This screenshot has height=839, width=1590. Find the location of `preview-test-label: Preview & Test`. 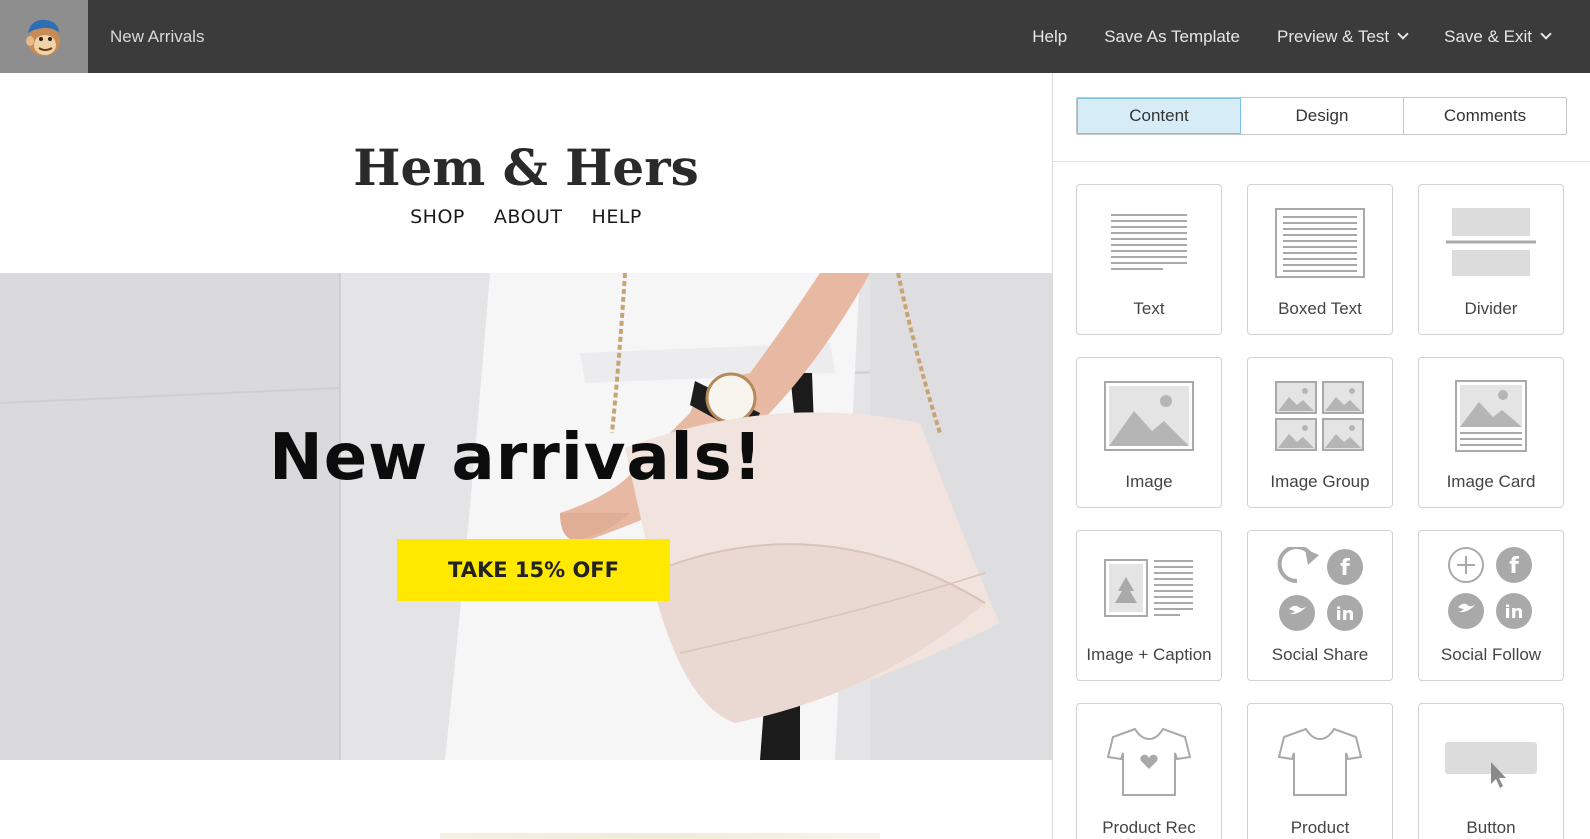

preview-test-label: Preview & Test is located at coordinates (1333, 36).